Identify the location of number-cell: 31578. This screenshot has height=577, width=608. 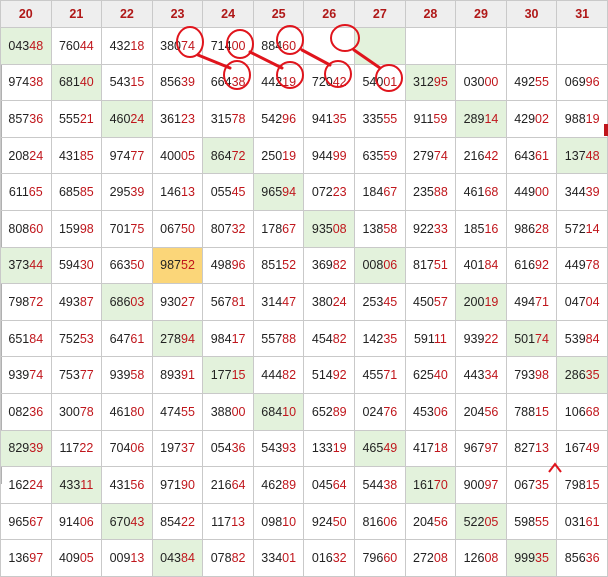
(228, 119).